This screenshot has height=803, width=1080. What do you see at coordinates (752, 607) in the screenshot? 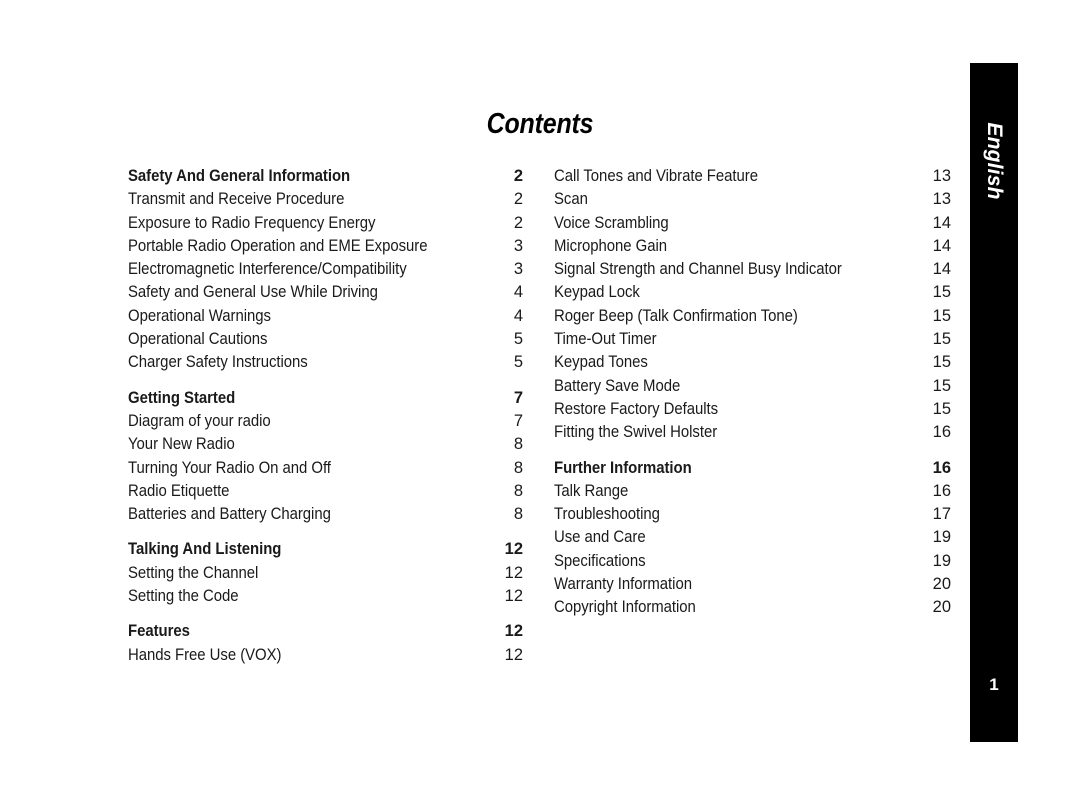
I see `toc-entry-row: Copyright Information 20` at bounding box center [752, 607].